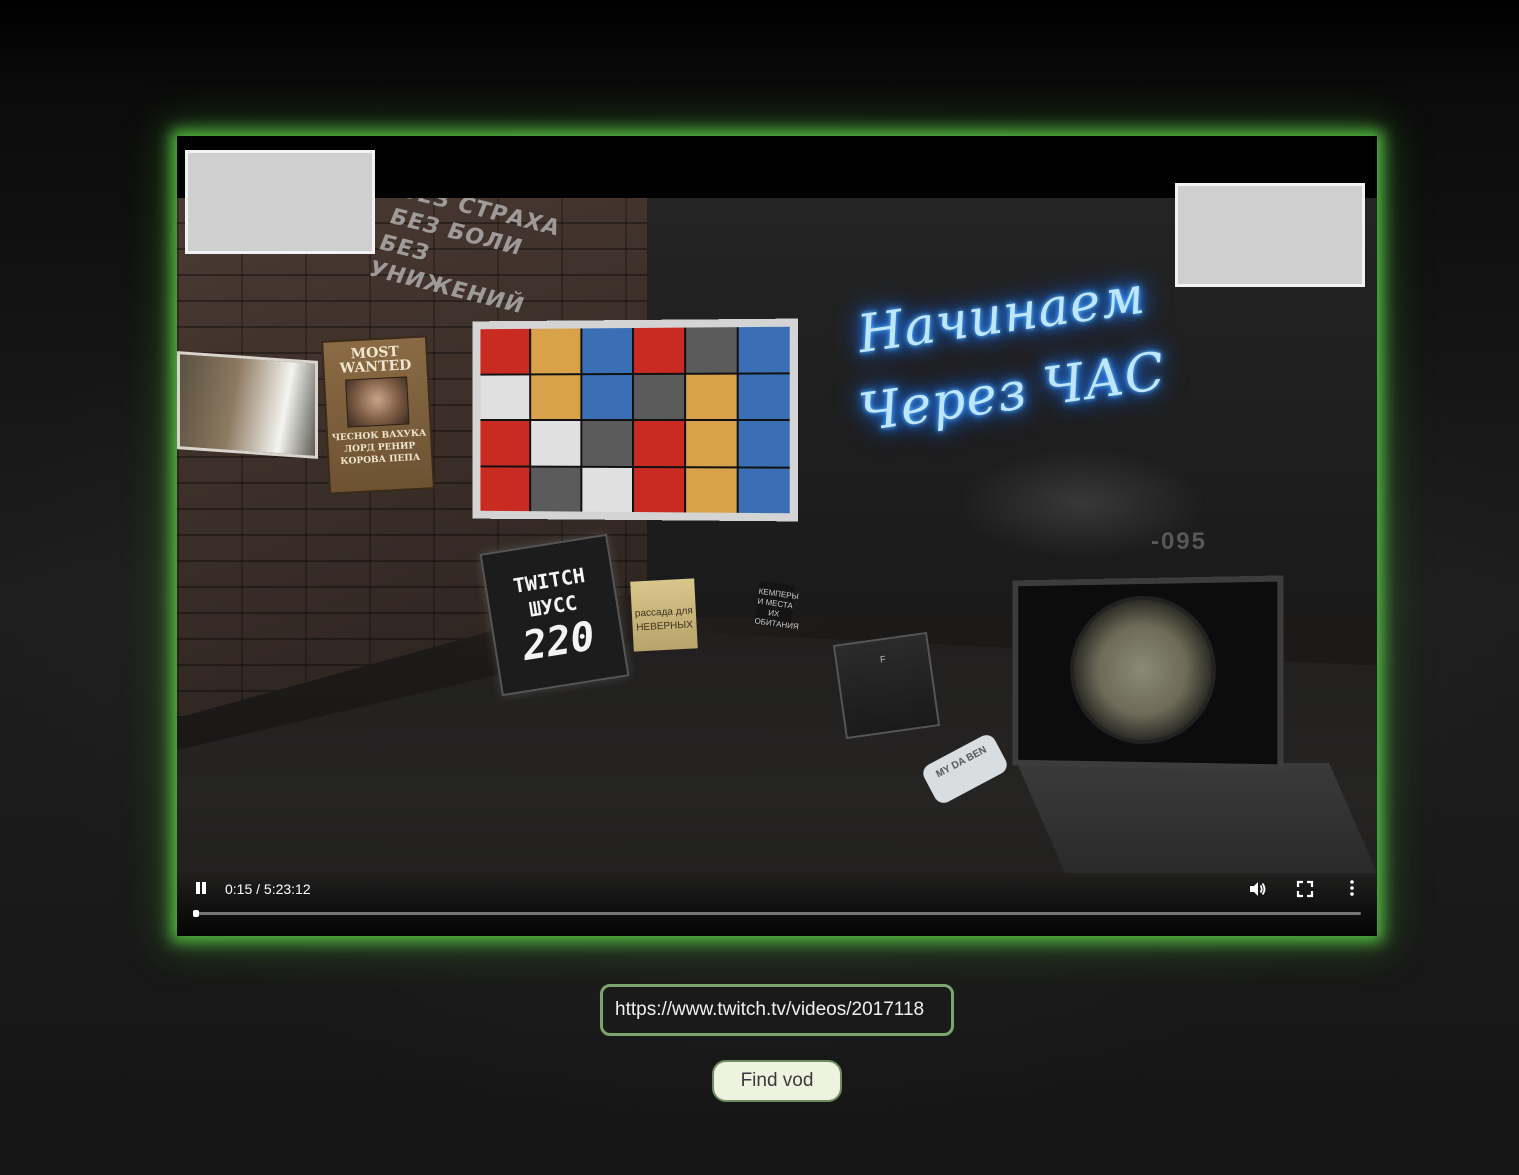 Image resolution: width=1519 pixels, height=1175 pixels. What do you see at coordinates (247, 405) in the screenshot?
I see `flashlight-photo` at bounding box center [247, 405].